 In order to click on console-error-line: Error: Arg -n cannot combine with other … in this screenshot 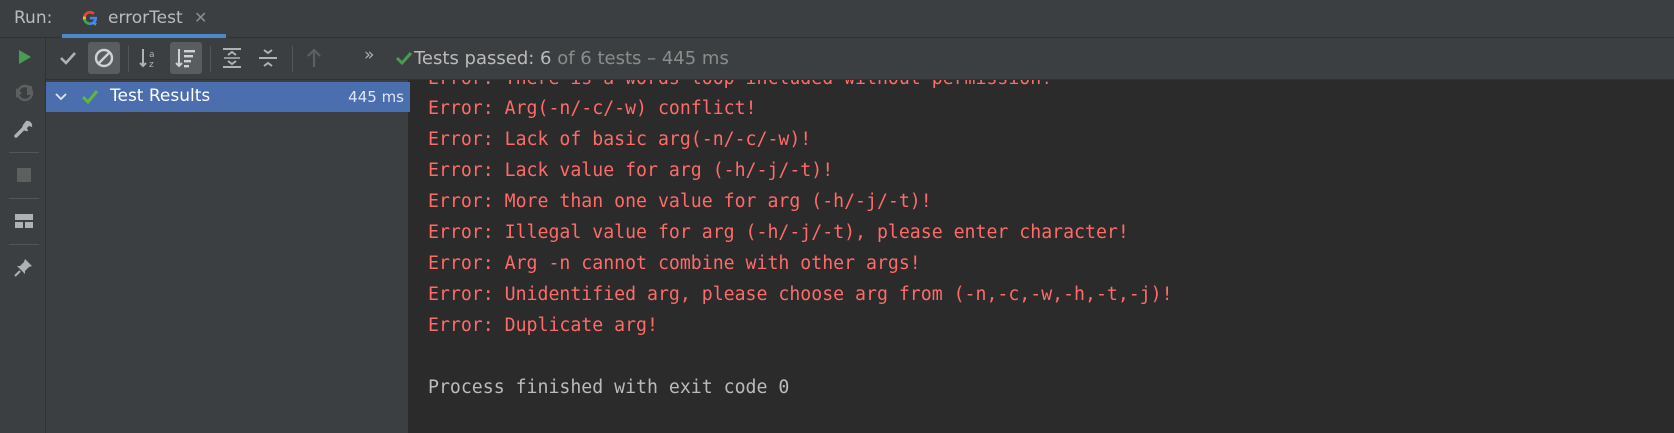, I will do `click(674, 263)`.